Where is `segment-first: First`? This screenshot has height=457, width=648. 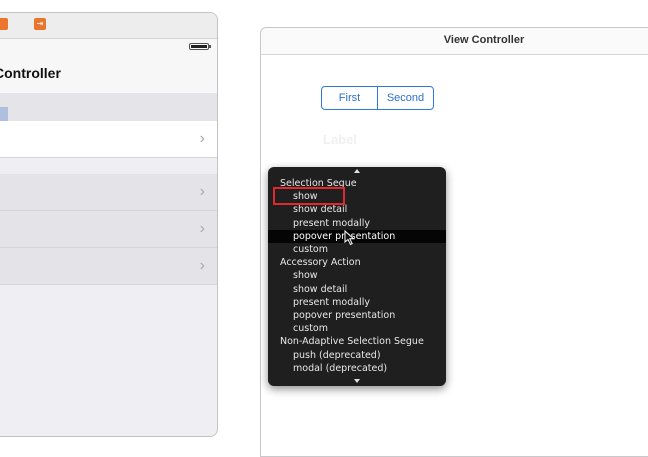
segment-first: First is located at coordinates (349, 98).